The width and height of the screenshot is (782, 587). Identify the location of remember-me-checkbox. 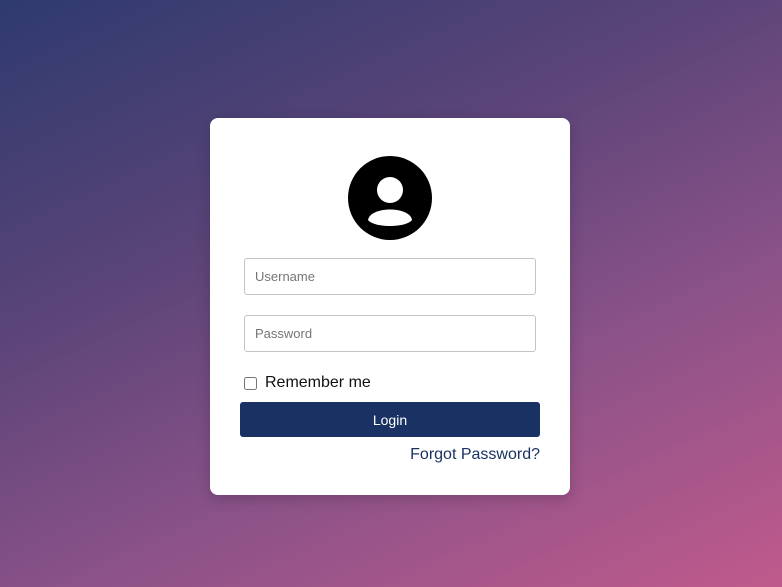
(250, 383).